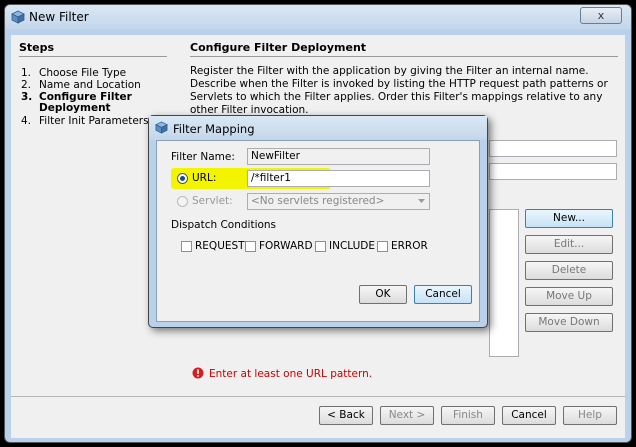 The width and height of the screenshot is (636, 447). What do you see at coordinates (59, 17) in the screenshot?
I see `window-title: New Filter` at bounding box center [59, 17].